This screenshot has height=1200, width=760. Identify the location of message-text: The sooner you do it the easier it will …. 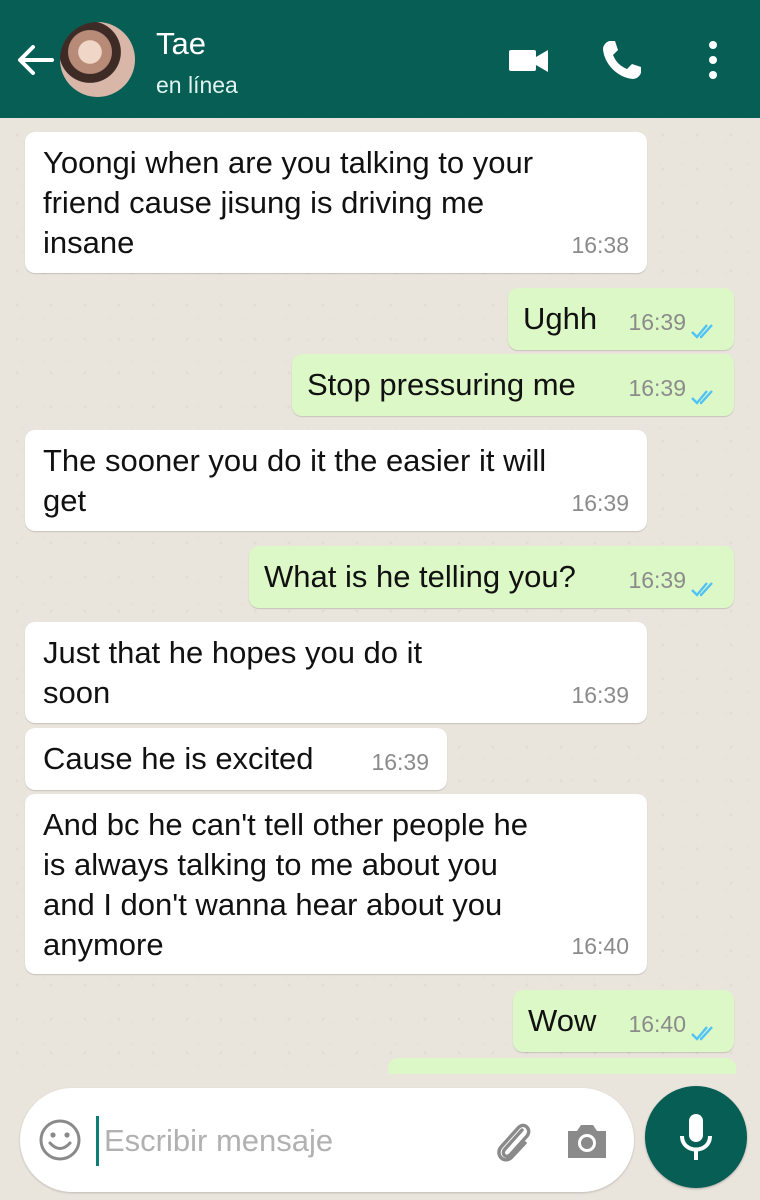
(295, 480).